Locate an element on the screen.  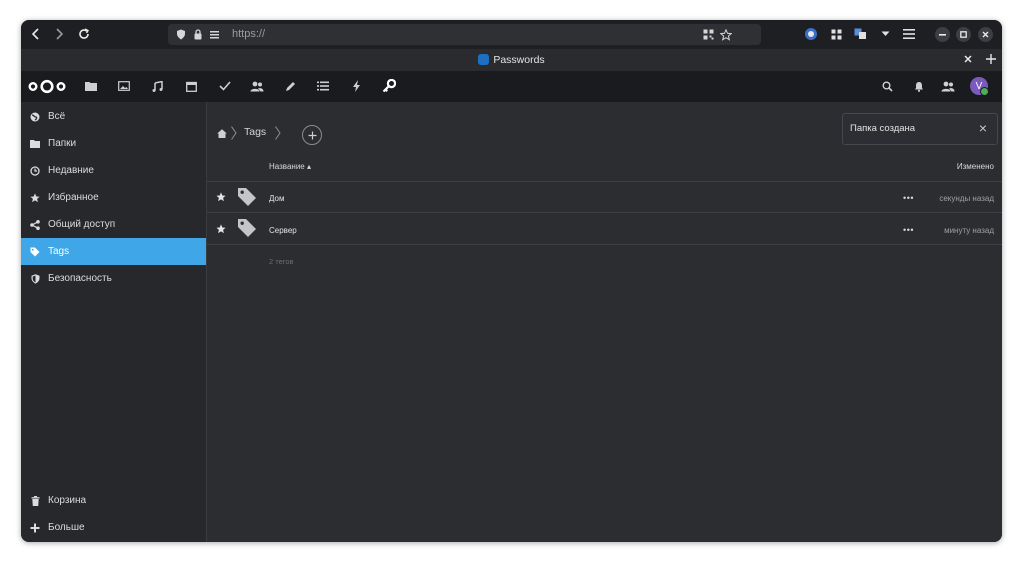
notifications-bell-icon is located at coordinates (919, 86).